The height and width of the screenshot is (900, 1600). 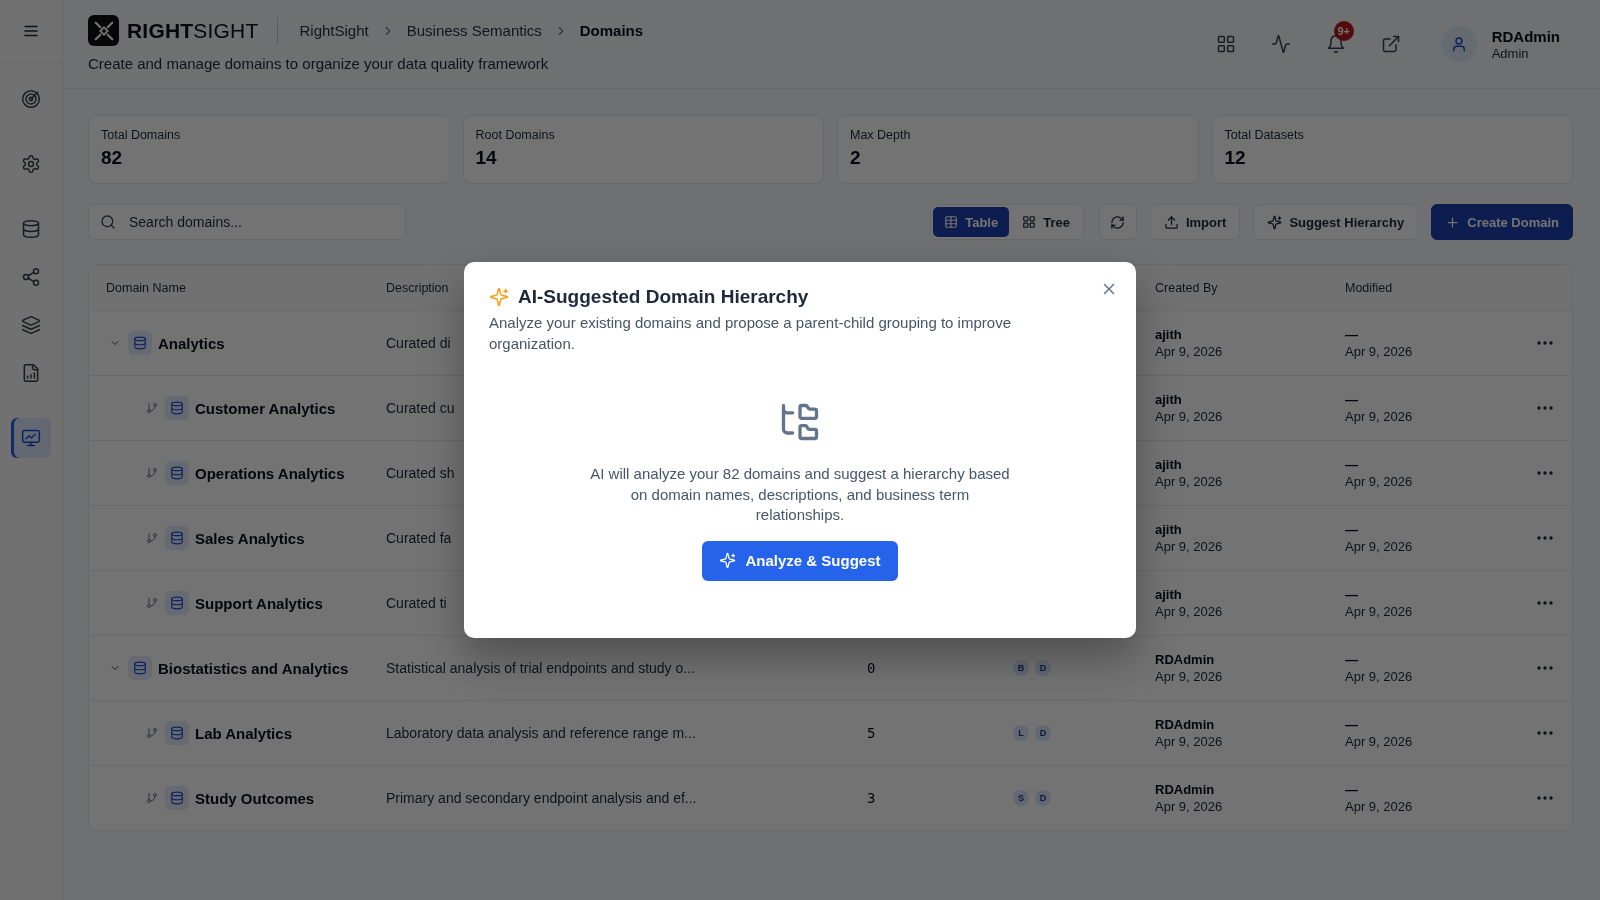 I want to click on initial-badge: D, so click(x=1043, y=798).